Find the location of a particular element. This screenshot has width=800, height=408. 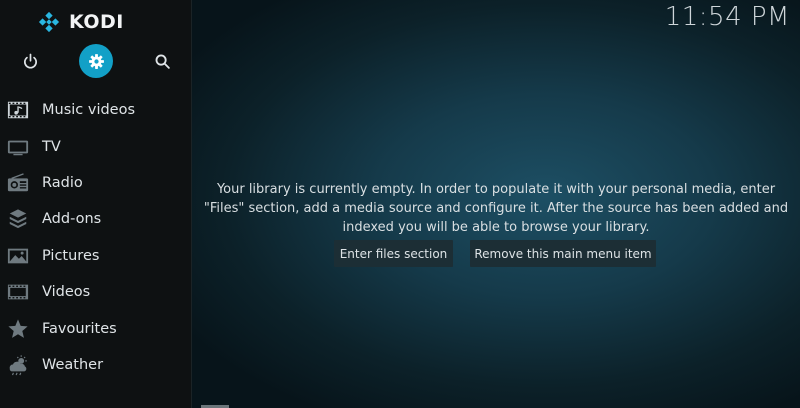

menu-item-music-videos: Music videos is located at coordinates (96, 110).